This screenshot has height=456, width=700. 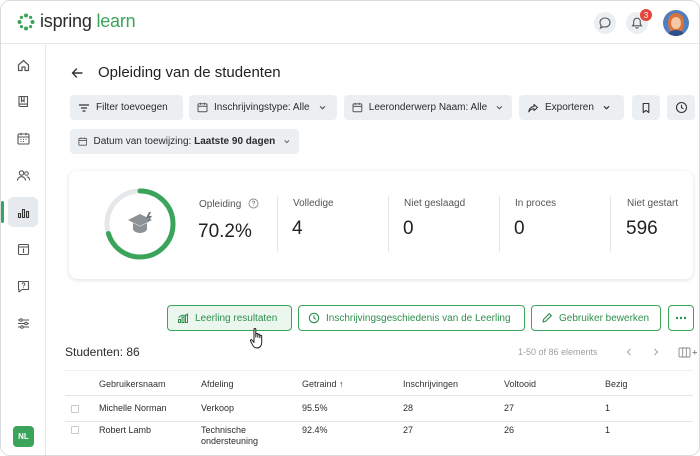 I want to click on stat-complete-value: 4, so click(x=297, y=228).